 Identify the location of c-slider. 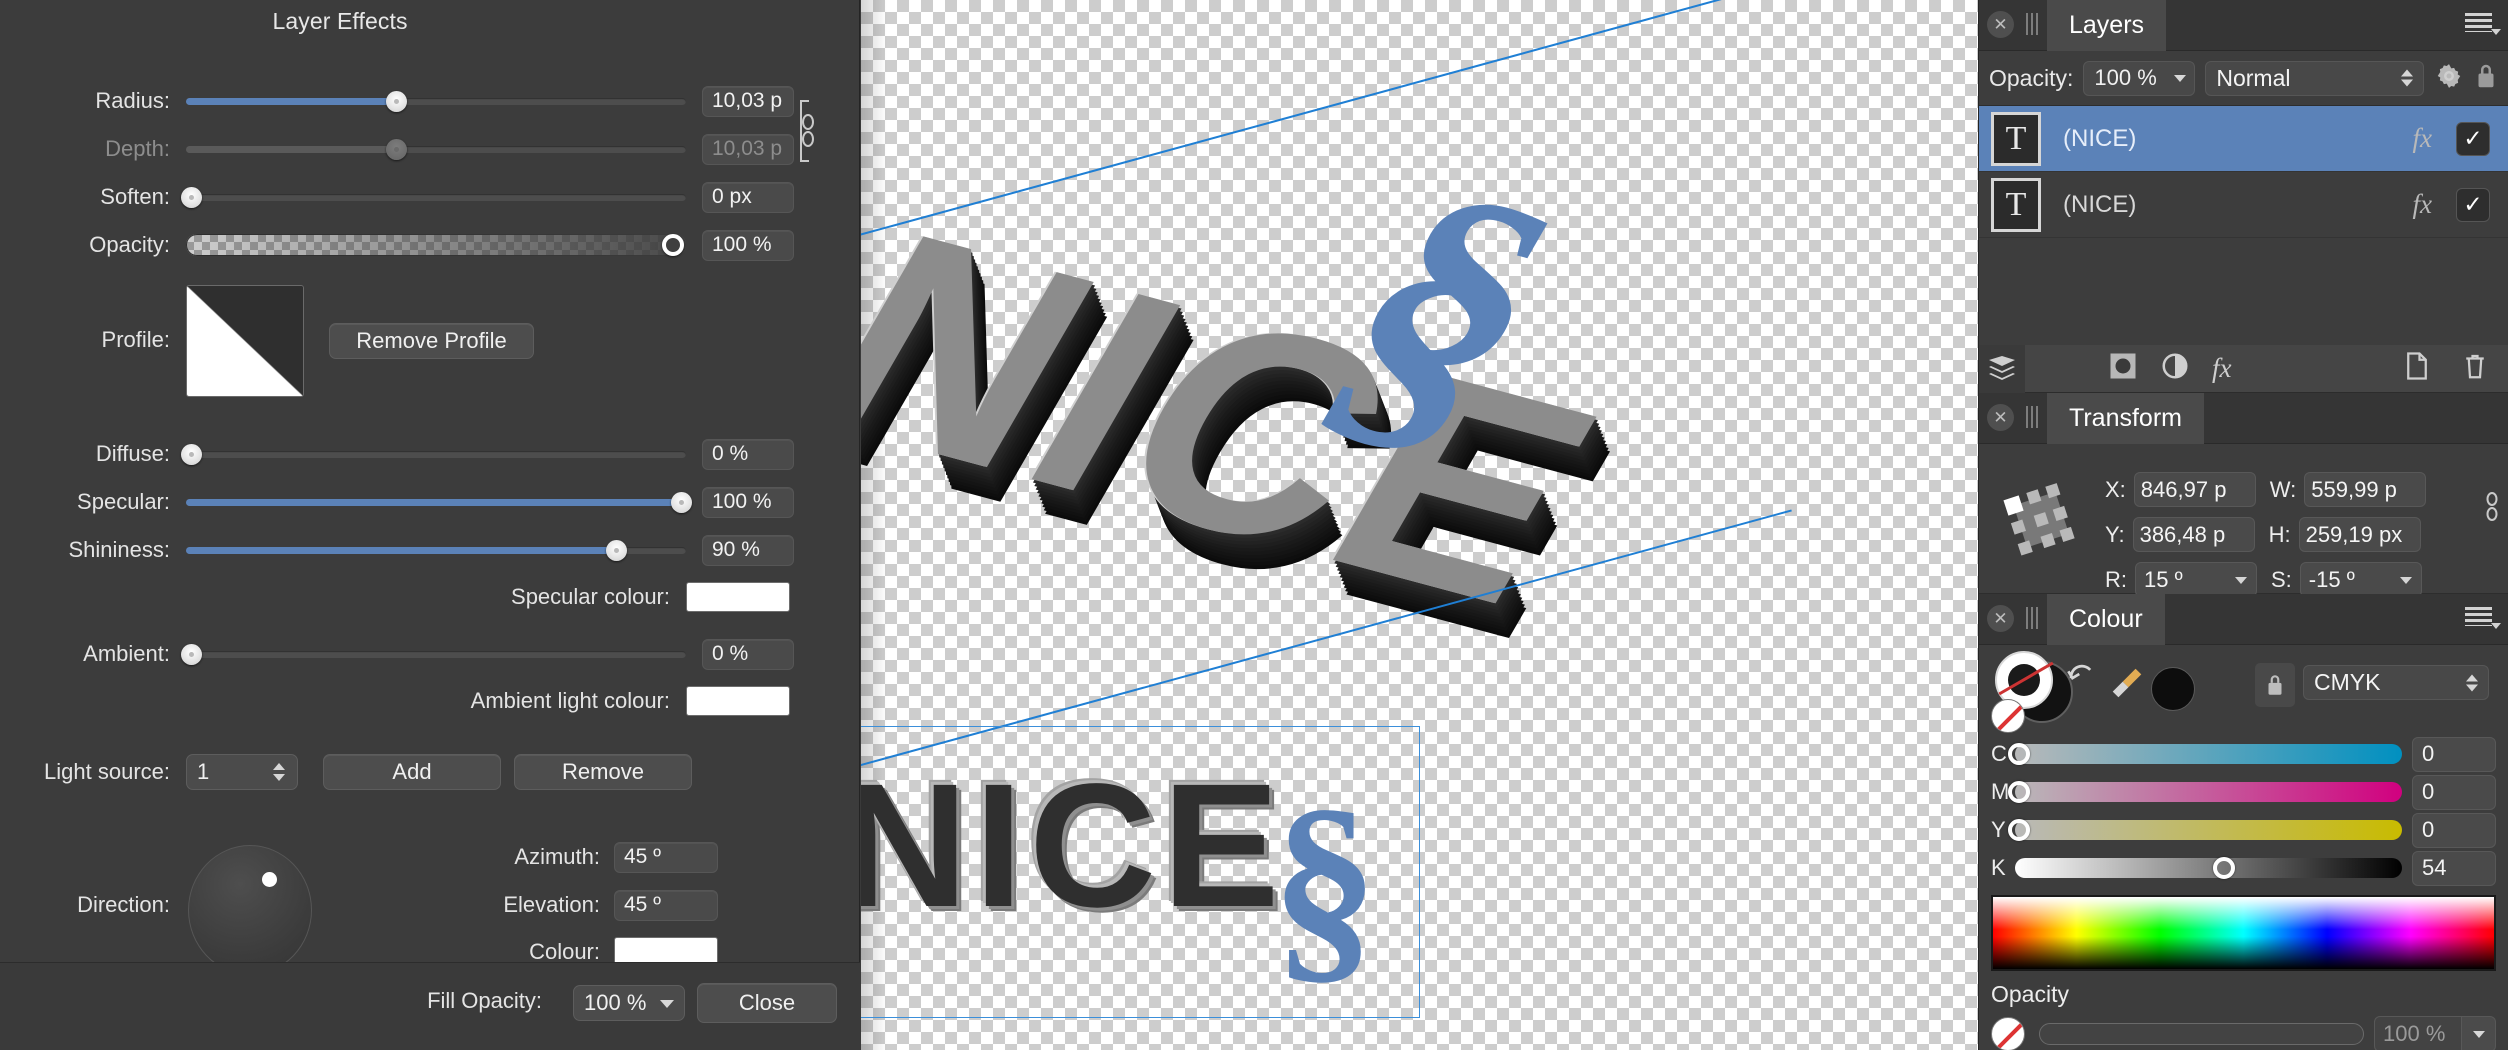
(2204, 754).